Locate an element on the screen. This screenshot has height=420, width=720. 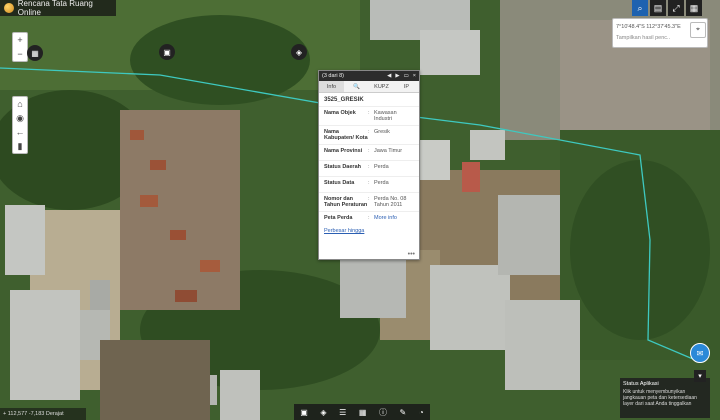
attribute-row: Nama Objek : Kawasan Industri is located at coordinates (369, 116).